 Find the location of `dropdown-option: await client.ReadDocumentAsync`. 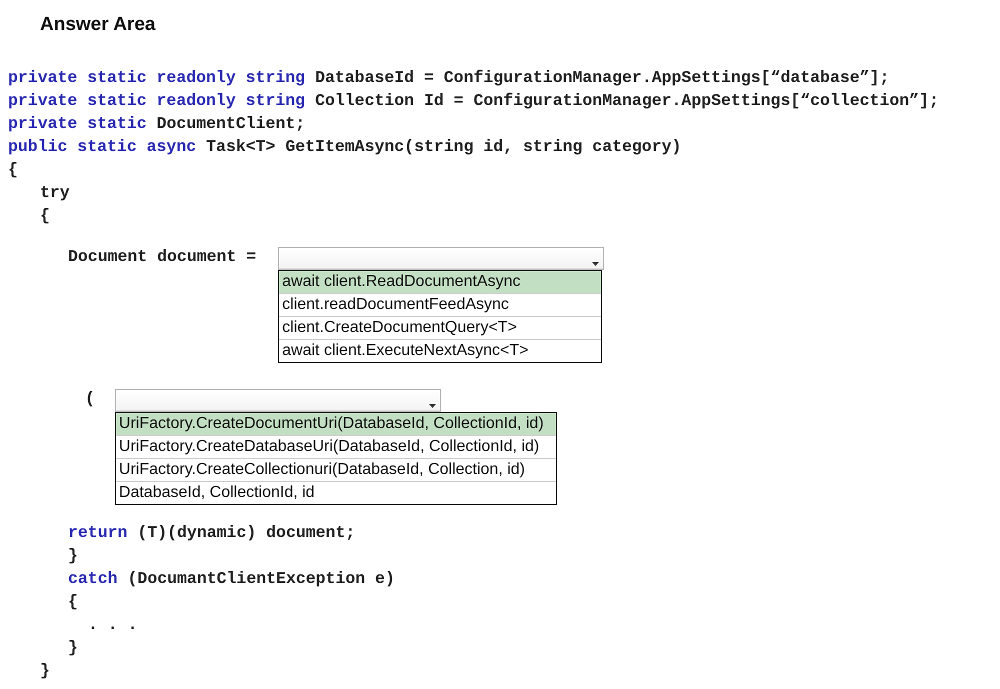

dropdown-option: await client.ReadDocumentAsync is located at coordinates (440, 282).